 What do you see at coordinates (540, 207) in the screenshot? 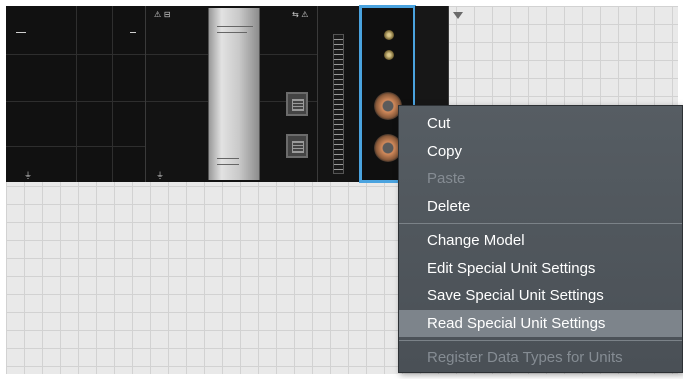
I see `menu-item-delete: Delete` at bounding box center [540, 207].